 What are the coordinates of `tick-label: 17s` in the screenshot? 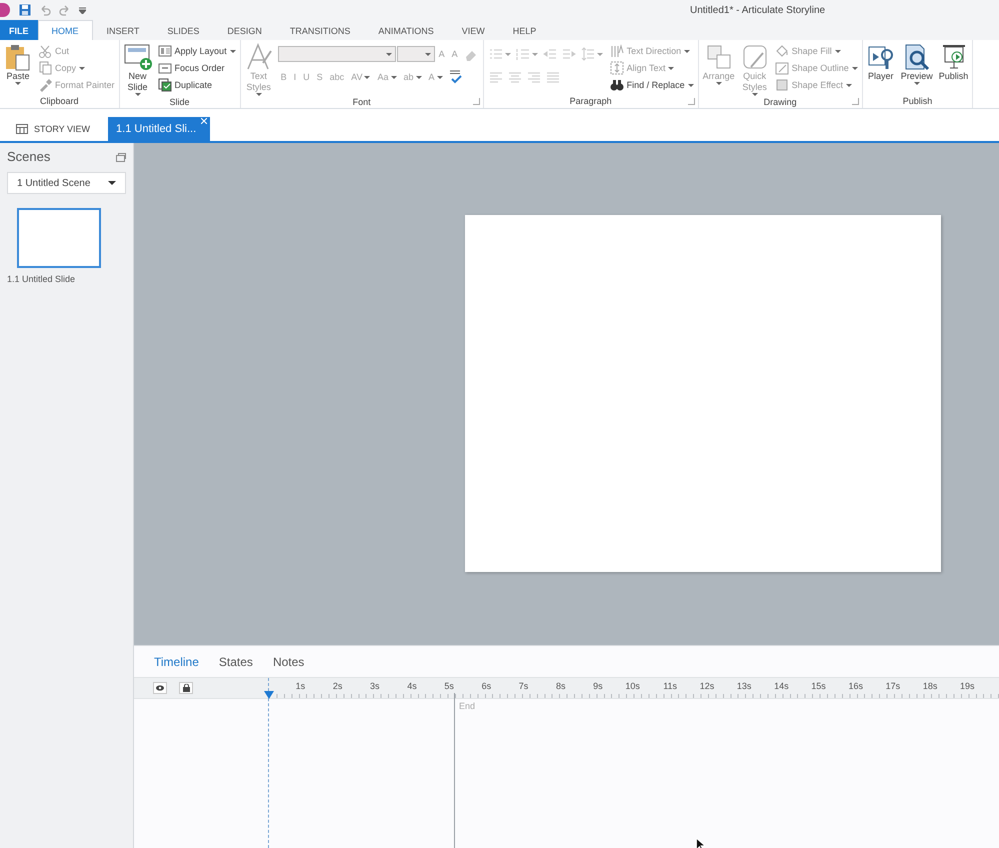 It's located at (893, 686).